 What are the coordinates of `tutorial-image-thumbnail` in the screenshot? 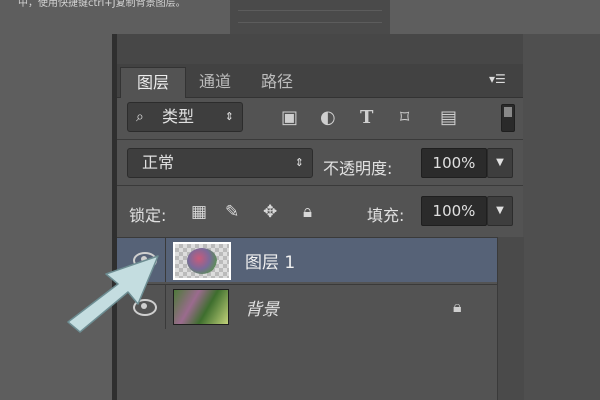 It's located at (310, 17).